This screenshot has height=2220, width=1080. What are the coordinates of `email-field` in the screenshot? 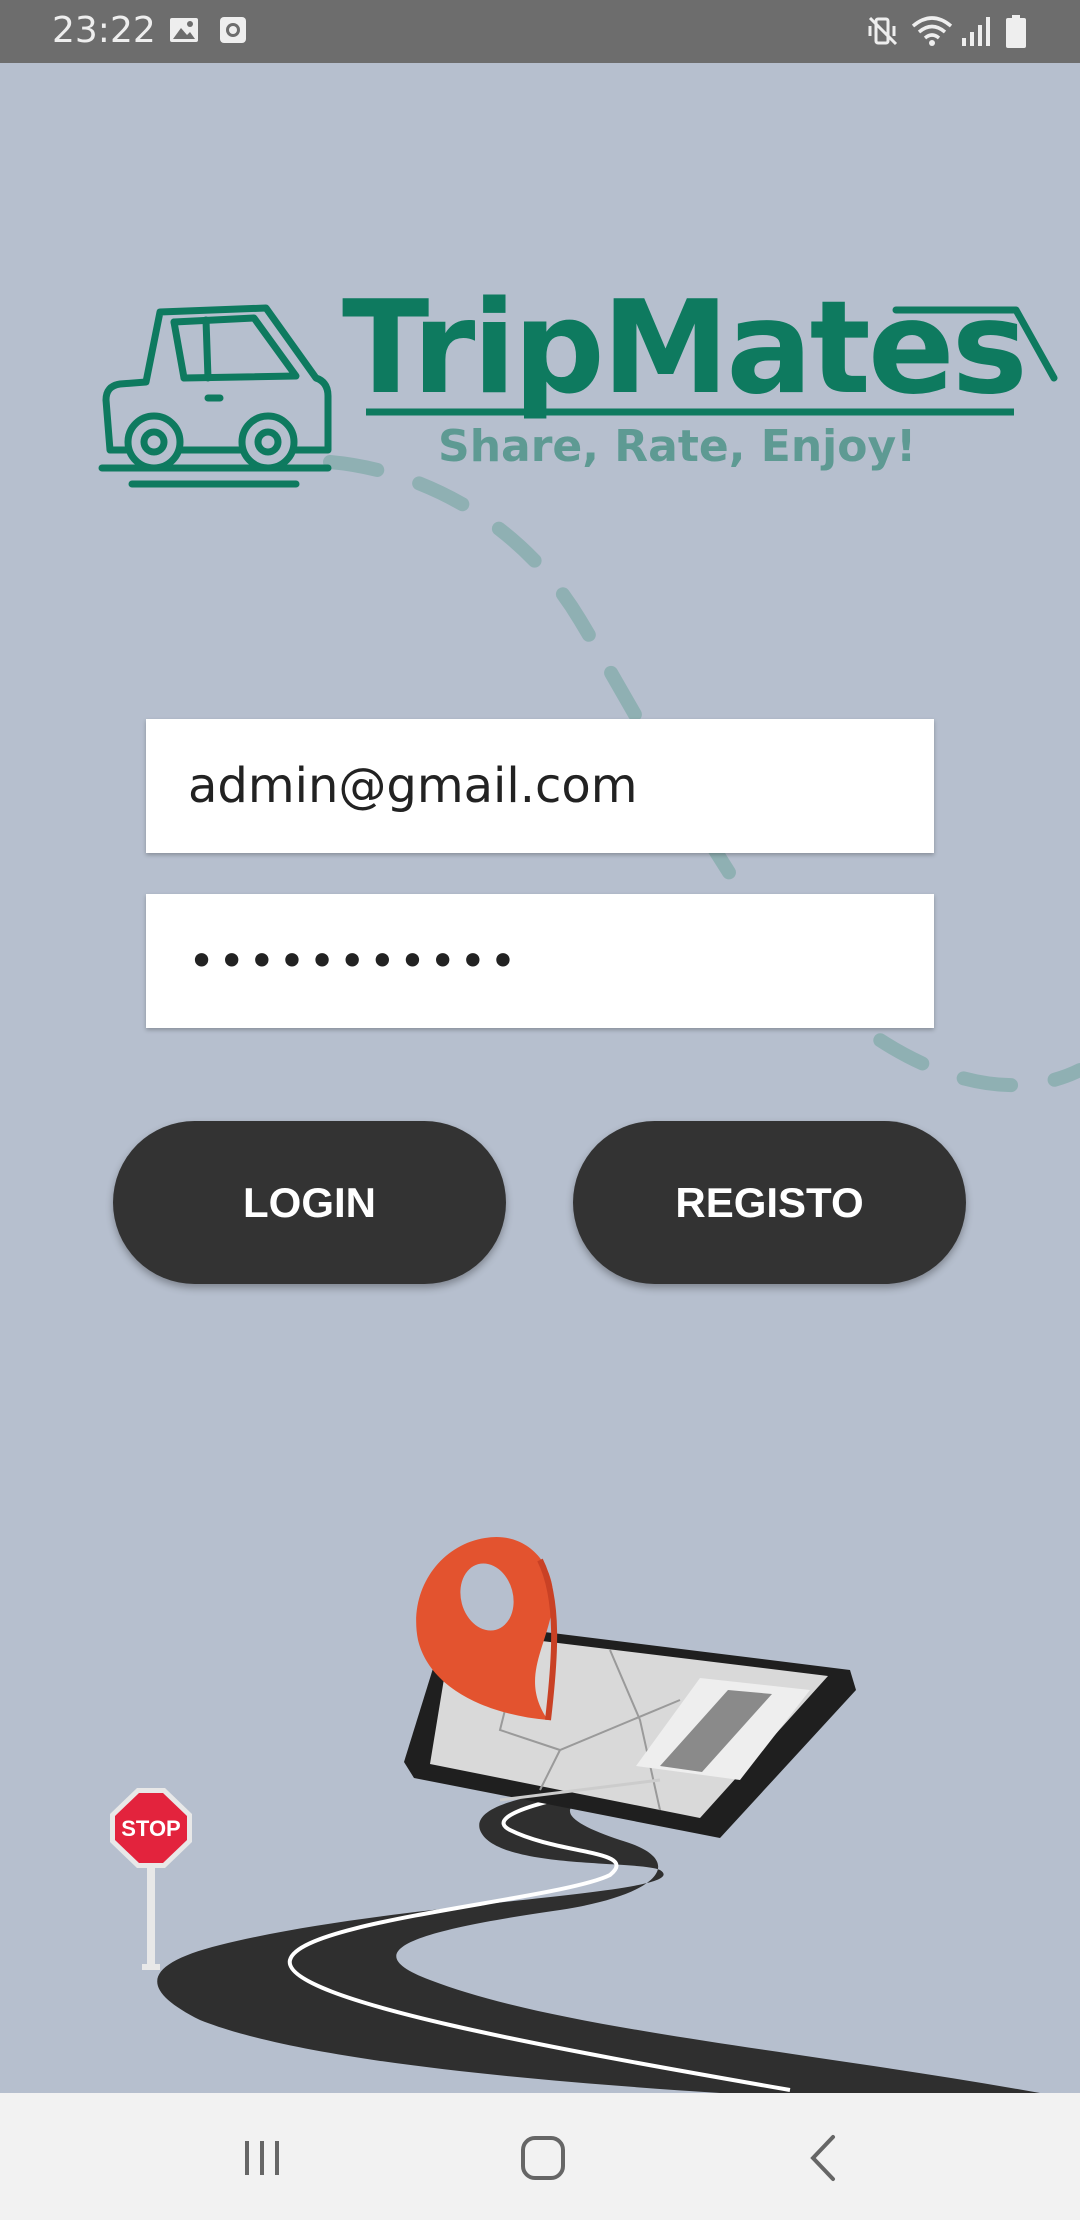 It's located at (540, 786).